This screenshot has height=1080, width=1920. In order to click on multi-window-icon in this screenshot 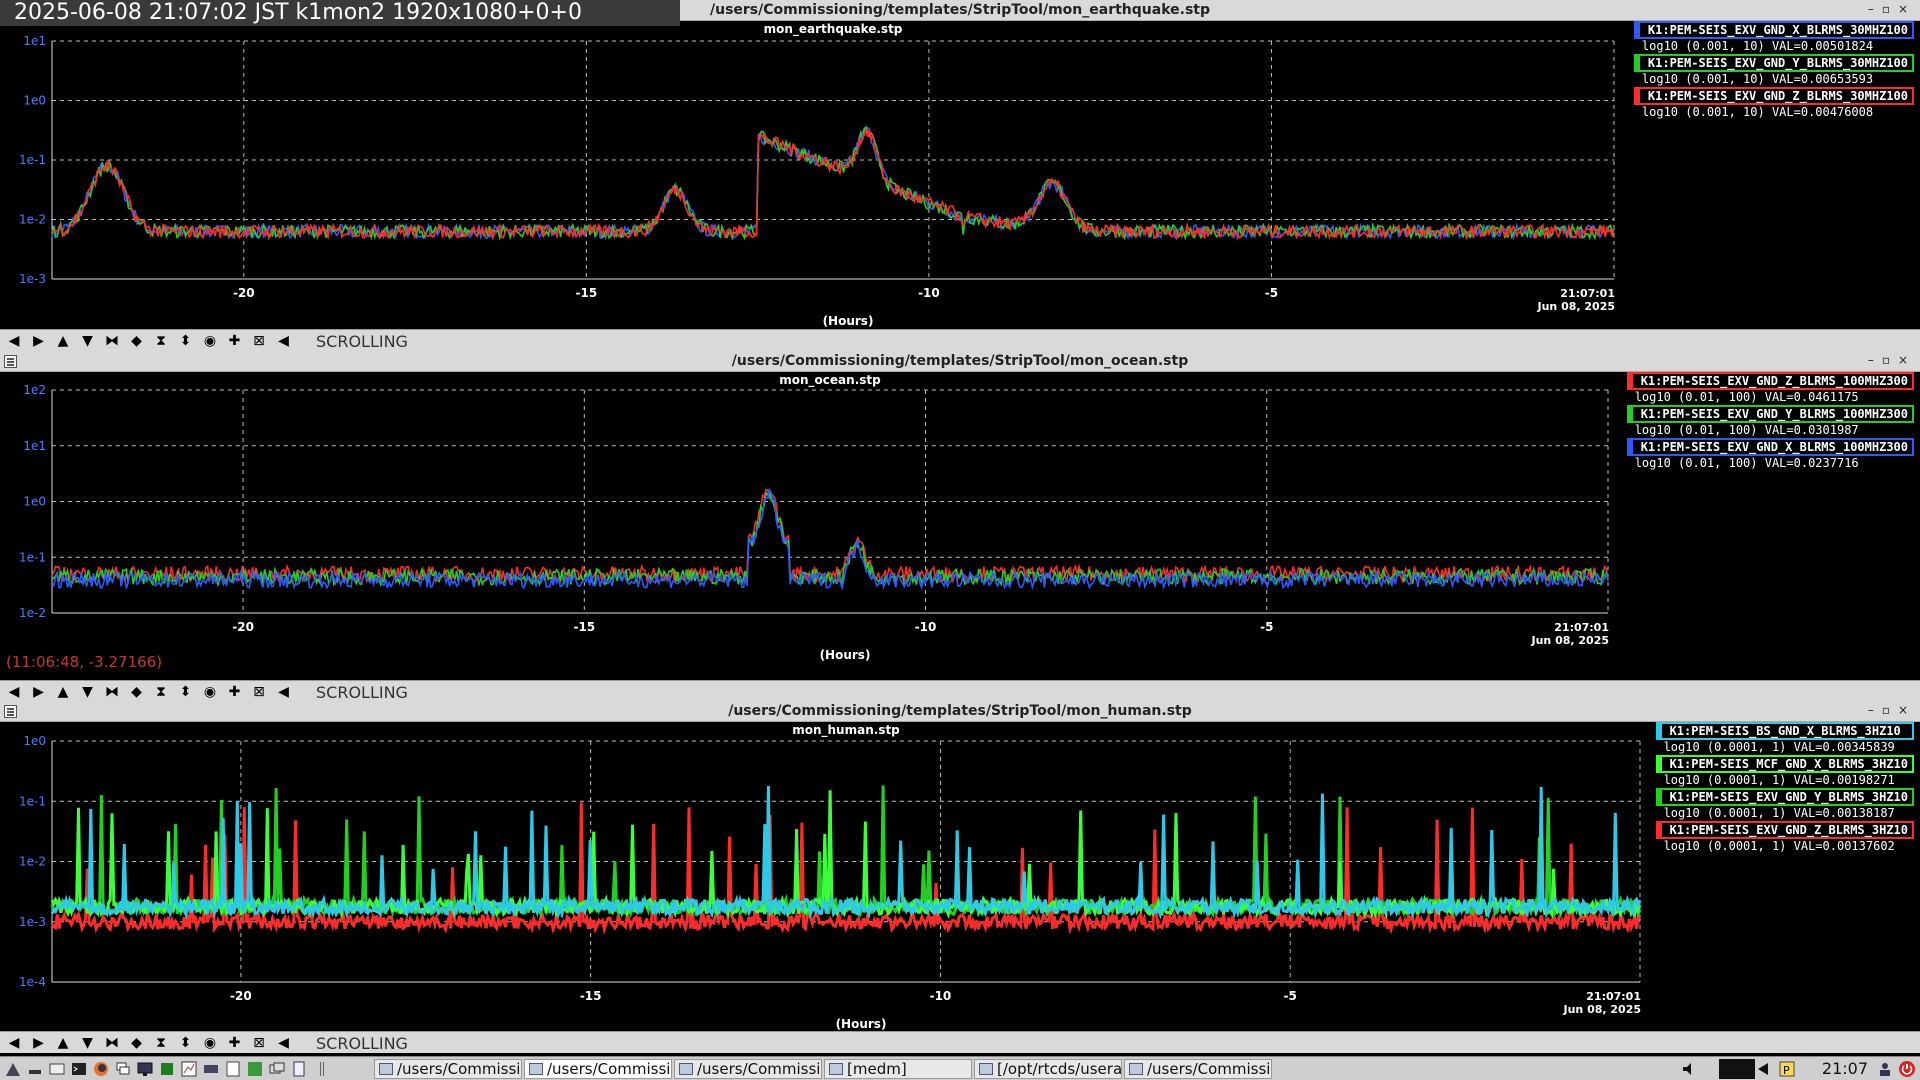, I will do `click(277, 1069)`.